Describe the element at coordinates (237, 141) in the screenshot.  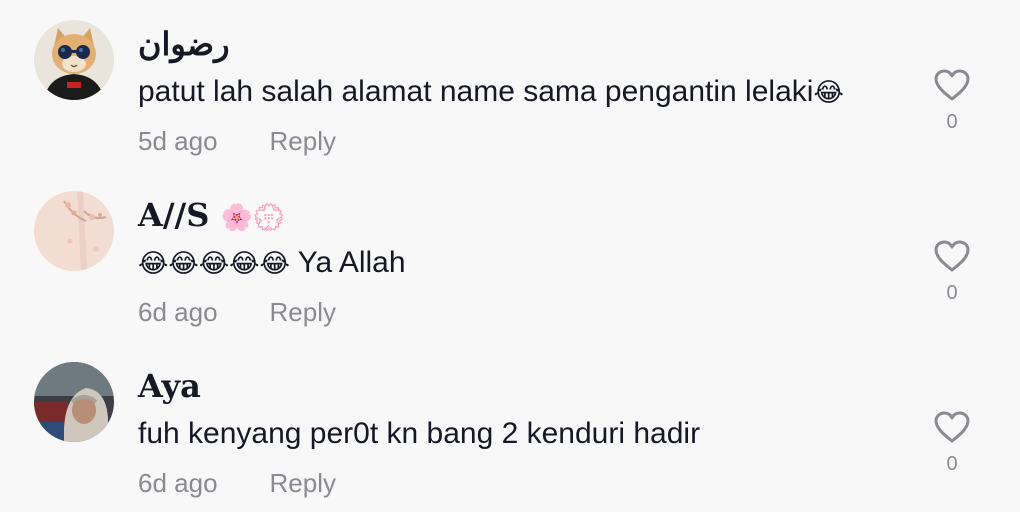
I see `comment-meta: 5d ago Reply` at that location.